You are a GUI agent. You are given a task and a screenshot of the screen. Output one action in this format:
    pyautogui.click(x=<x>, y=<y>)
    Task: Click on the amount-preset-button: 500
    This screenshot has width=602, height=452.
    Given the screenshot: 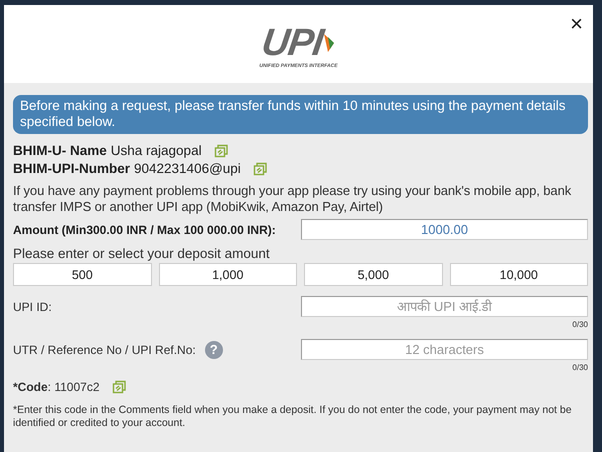 What is the action you would take?
    pyautogui.click(x=82, y=274)
    